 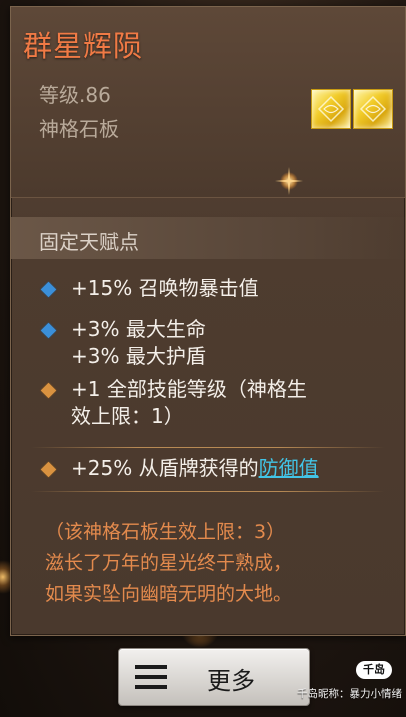 What do you see at coordinates (189, 389) in the screenshot?
I see `talent-line: +1 全部技能等级（神格生` at bounding box center [189, 389].